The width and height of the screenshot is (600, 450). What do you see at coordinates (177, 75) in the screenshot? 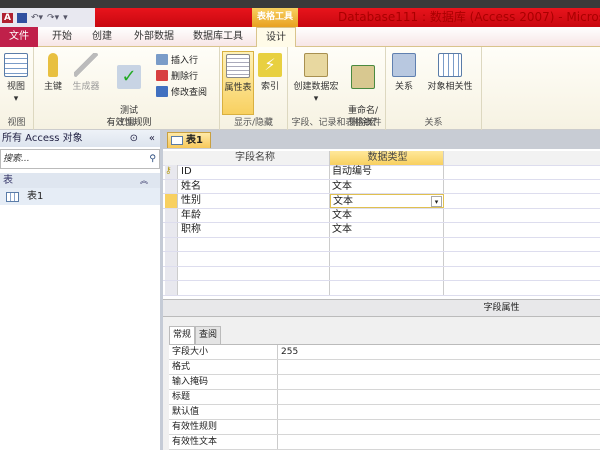
I see `delete-row-button: 删除行` at bounding box center [177, 75].